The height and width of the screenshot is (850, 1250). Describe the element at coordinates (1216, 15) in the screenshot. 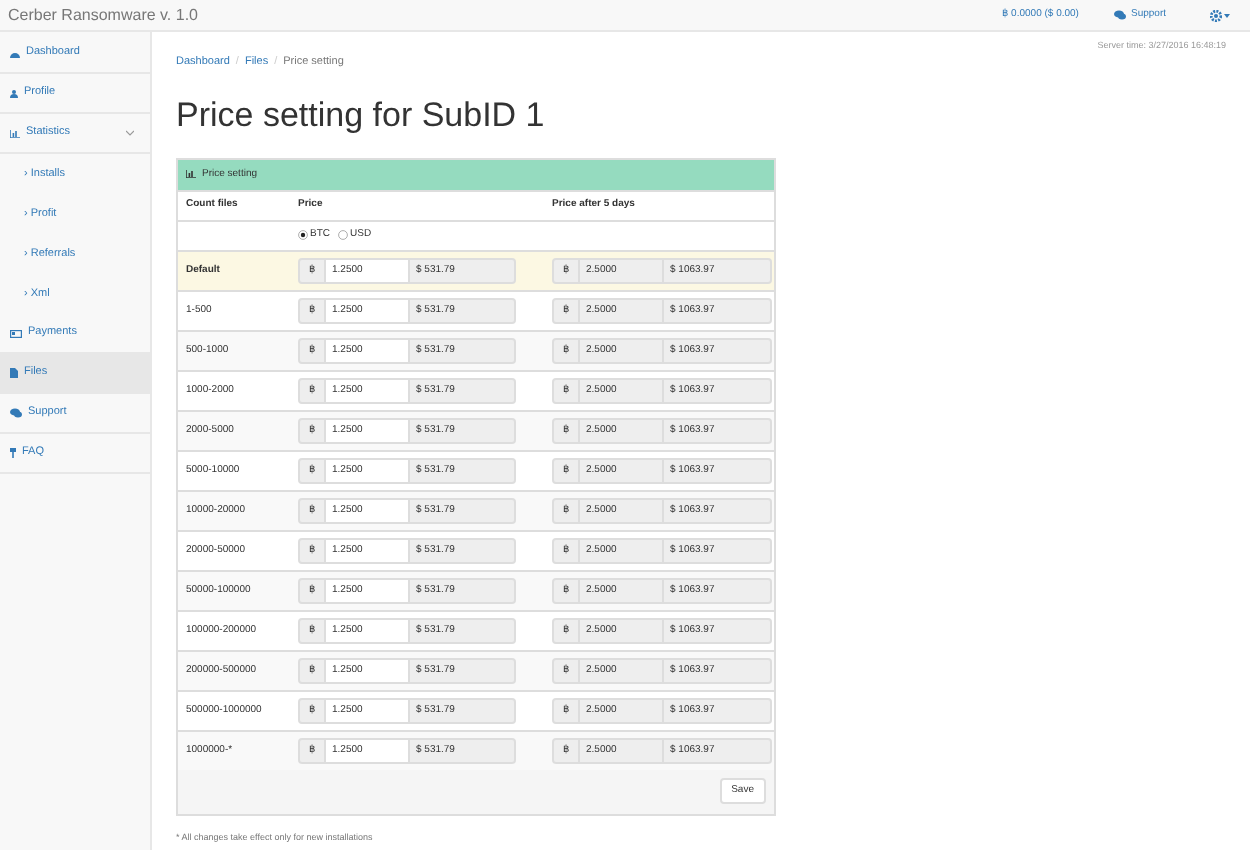

I see `settings-icon` at that location.